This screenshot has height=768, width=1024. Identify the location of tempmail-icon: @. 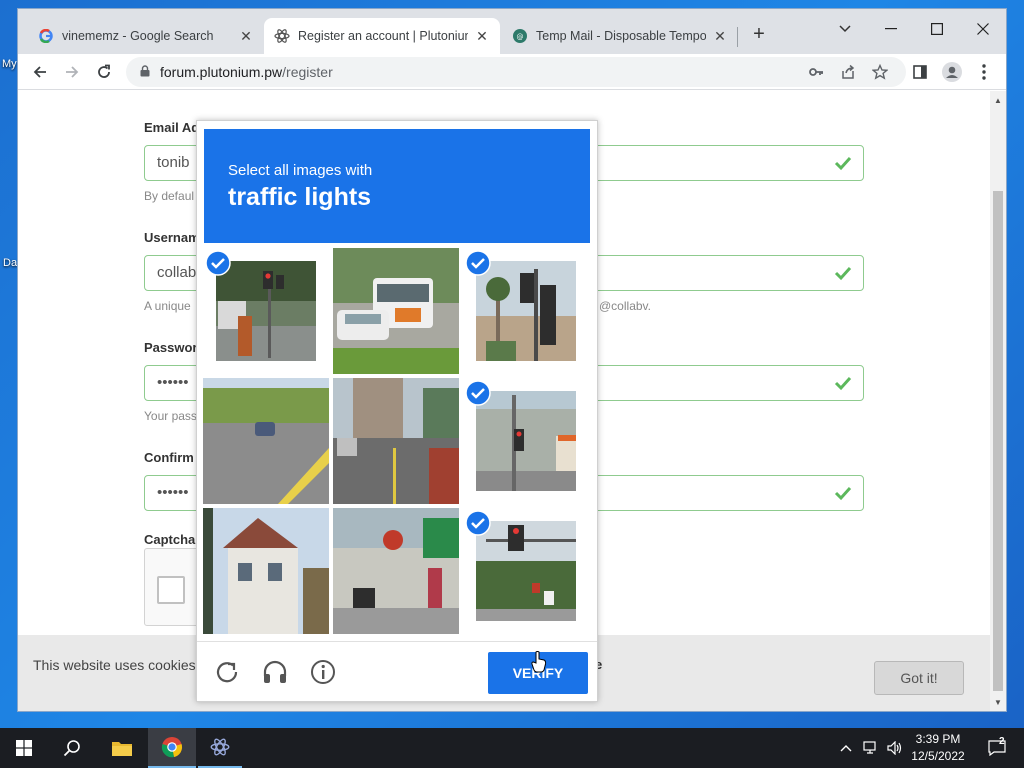
(520, 36).